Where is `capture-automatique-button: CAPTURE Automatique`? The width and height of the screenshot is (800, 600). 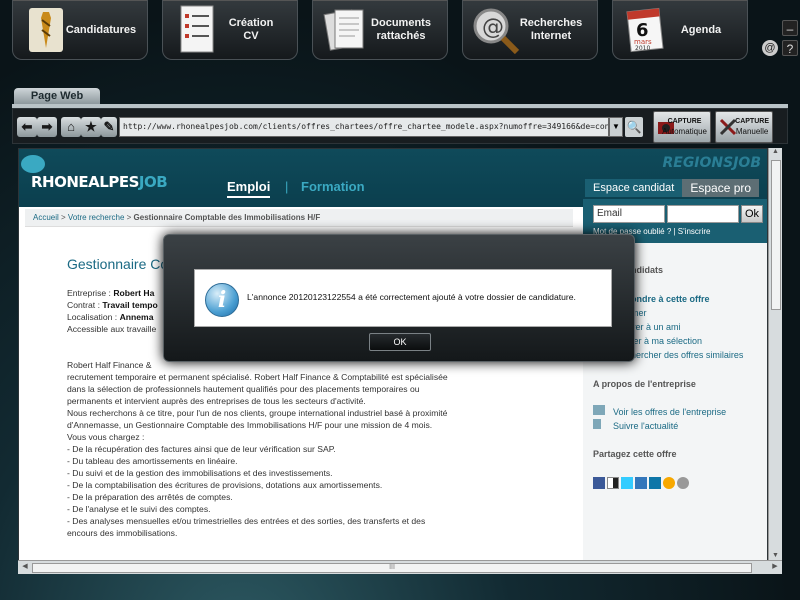 capture-automatique-button: CAPTURE Automatique is located at coordinates (682, 127).